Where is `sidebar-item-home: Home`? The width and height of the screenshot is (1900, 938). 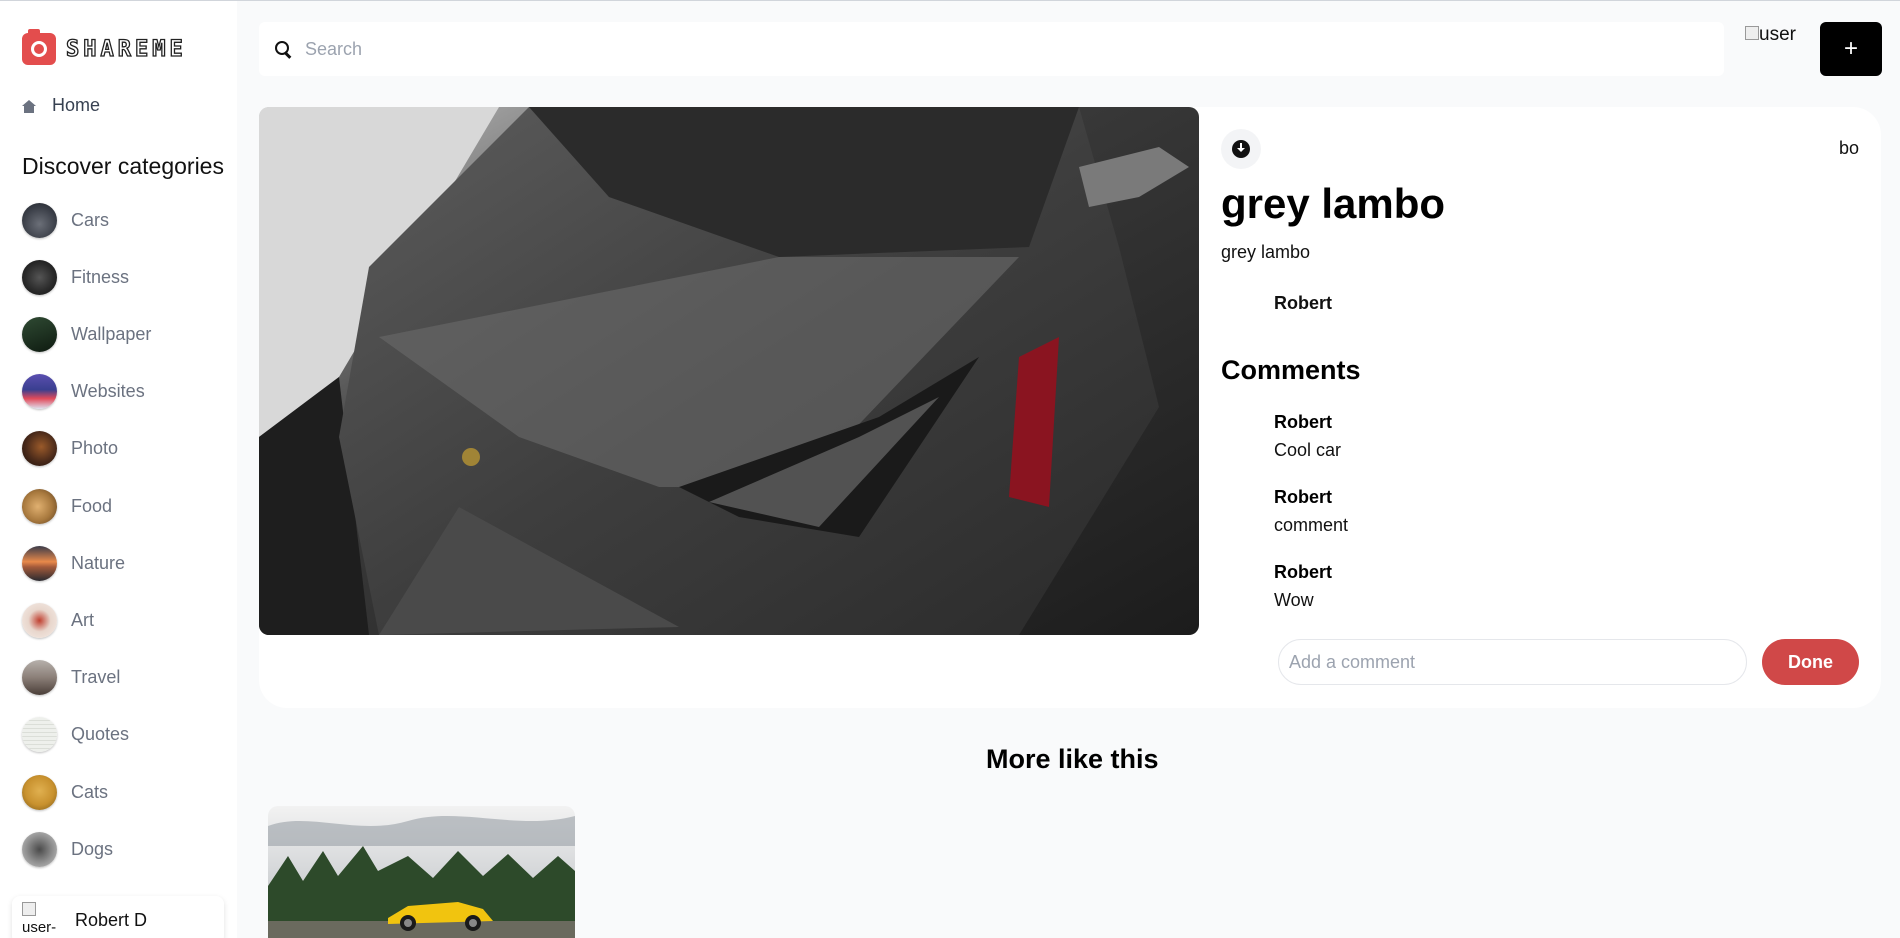 sidebar-item-home: Home is located at coordinates (61, 105).